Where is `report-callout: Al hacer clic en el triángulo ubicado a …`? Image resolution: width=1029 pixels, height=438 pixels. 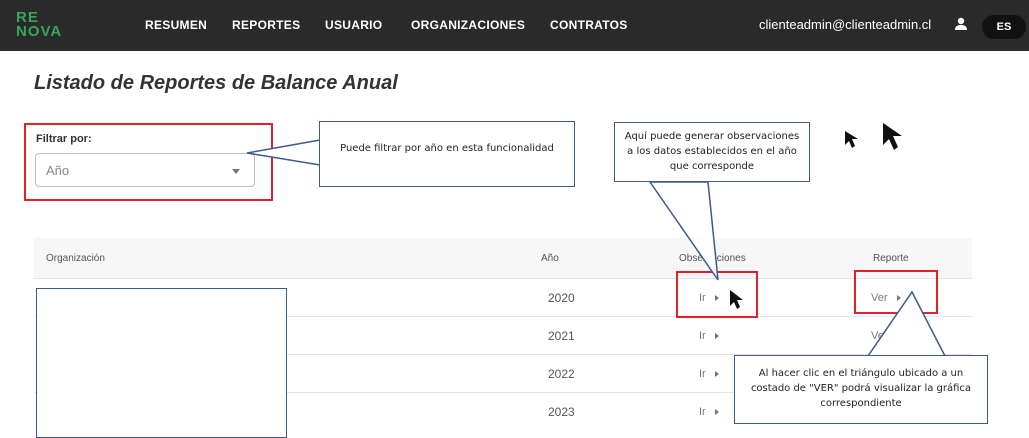 report-callout: Al hacer clic en el triángulo ubicado a … is located at coordinates (861, 389).